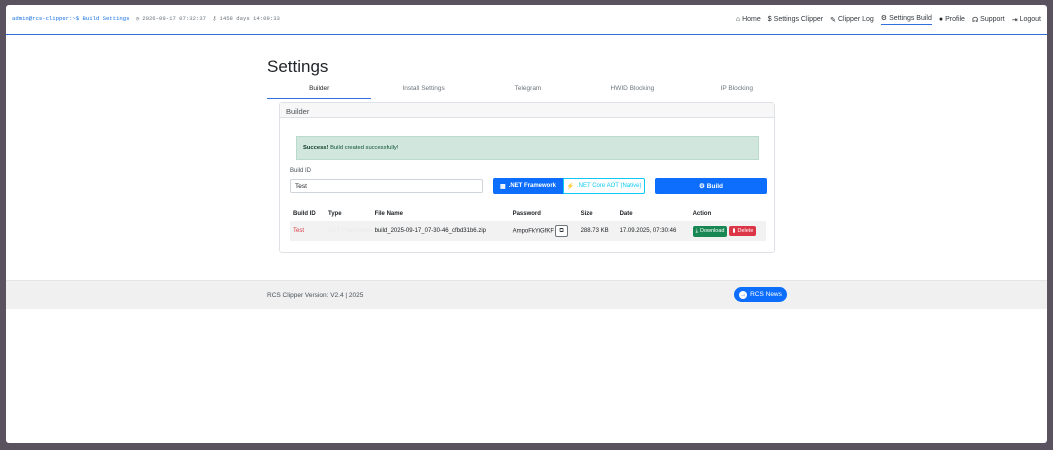 This screenshot has height=450, width=1053. I want to click on build-button: ⚙ Build, so click(711, 186).